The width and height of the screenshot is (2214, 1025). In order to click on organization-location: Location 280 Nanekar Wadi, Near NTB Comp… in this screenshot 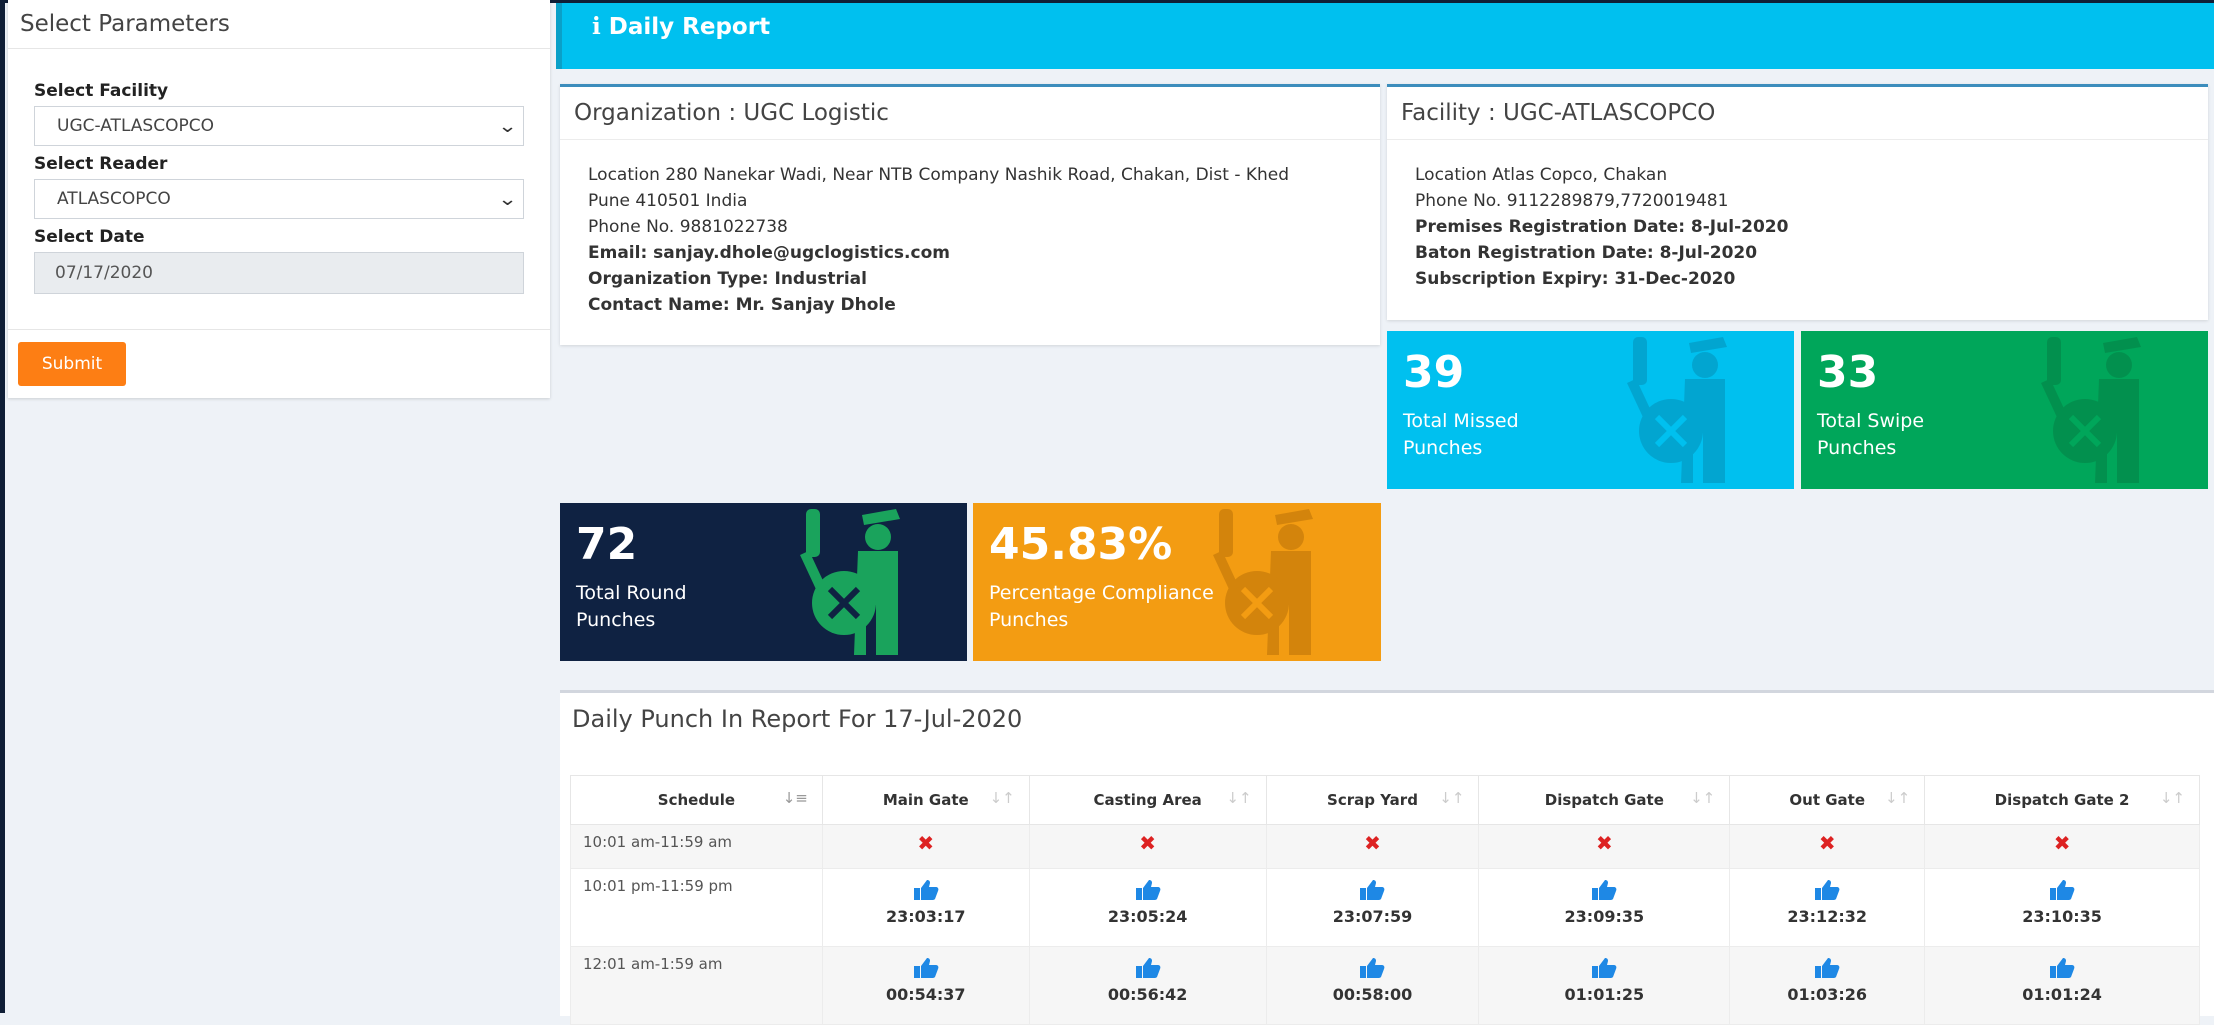, I will do `click(939, 175)`.